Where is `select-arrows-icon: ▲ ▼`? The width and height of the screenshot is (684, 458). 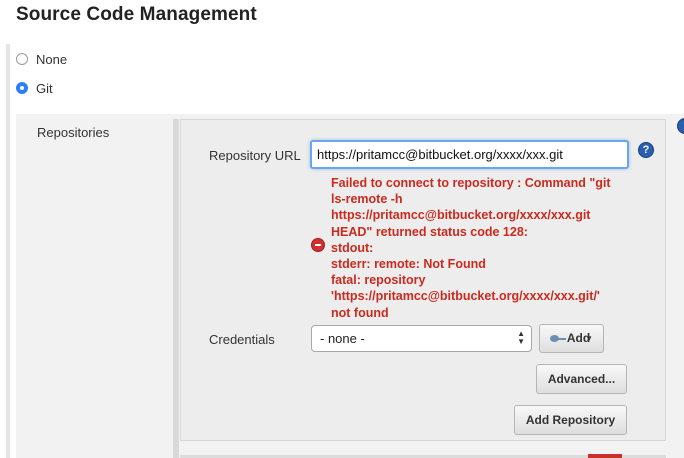 select-arrows-icon: ▲ ▼ is located at coordinates (521, 337).